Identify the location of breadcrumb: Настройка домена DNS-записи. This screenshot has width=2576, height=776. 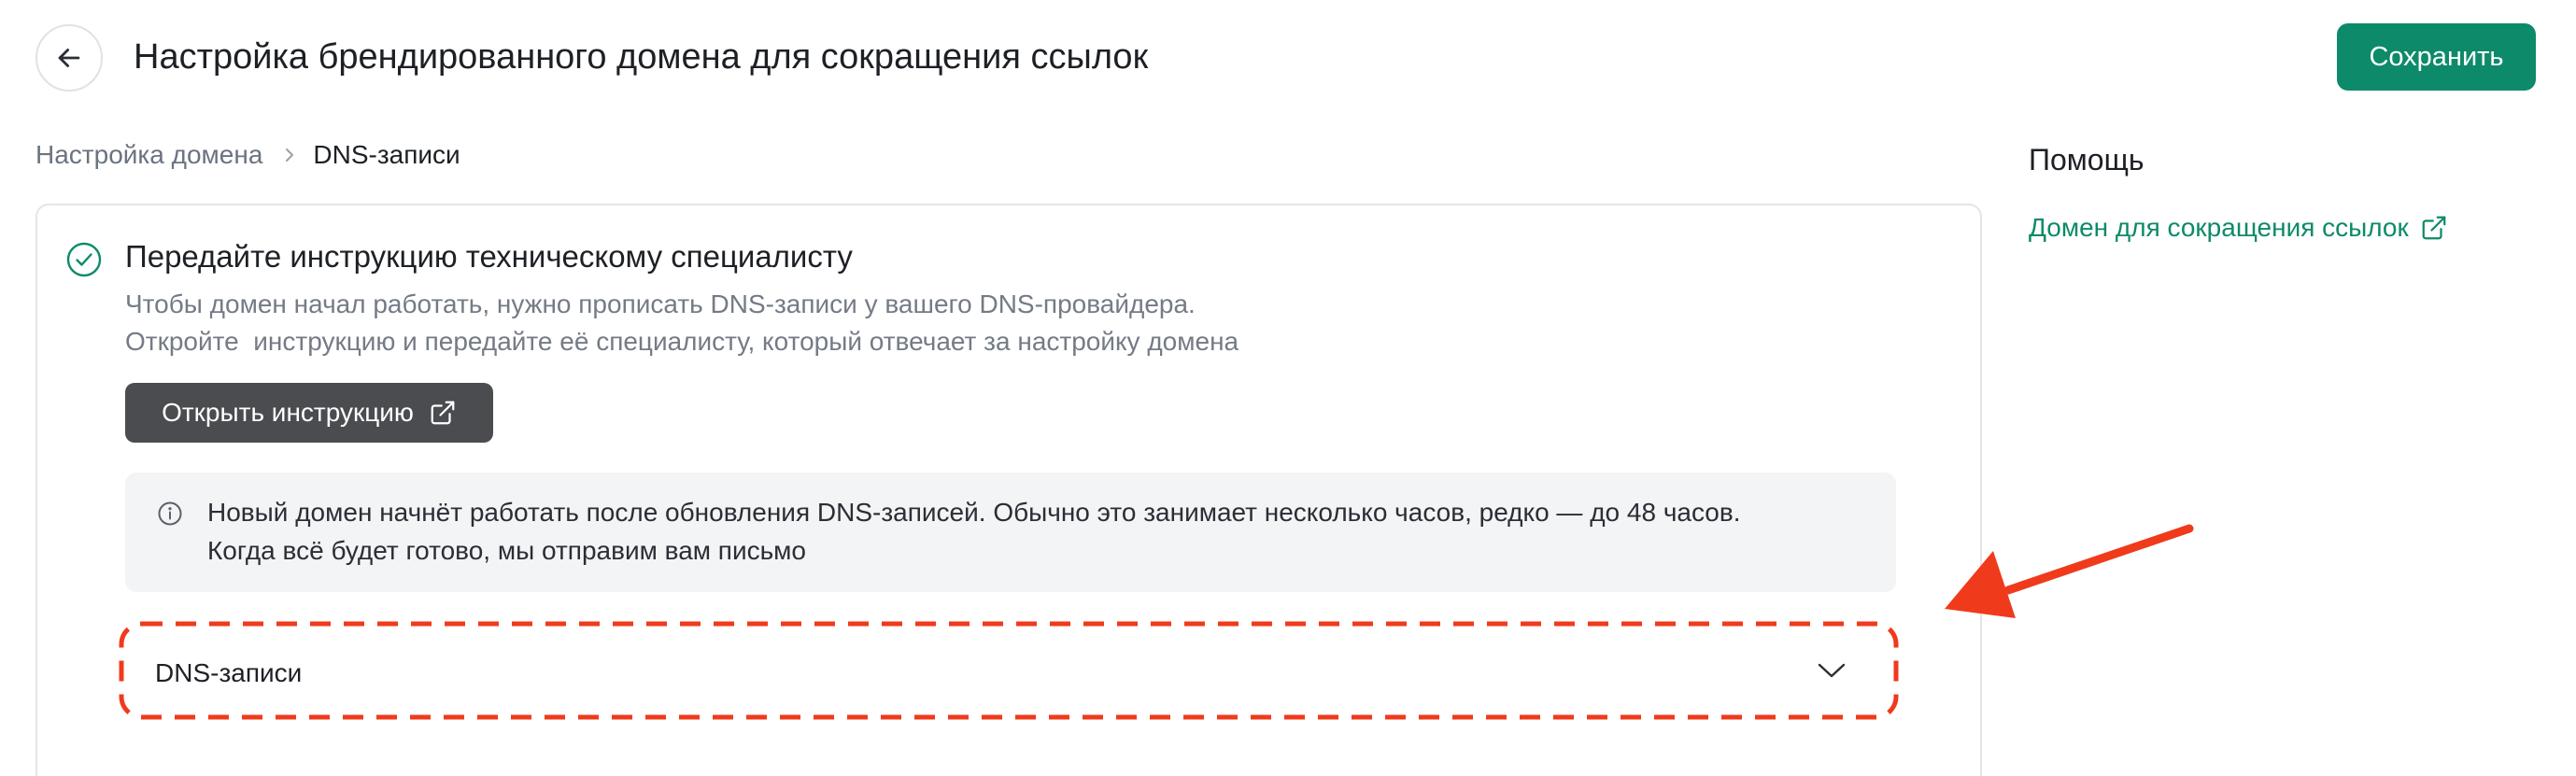
(247, 155).